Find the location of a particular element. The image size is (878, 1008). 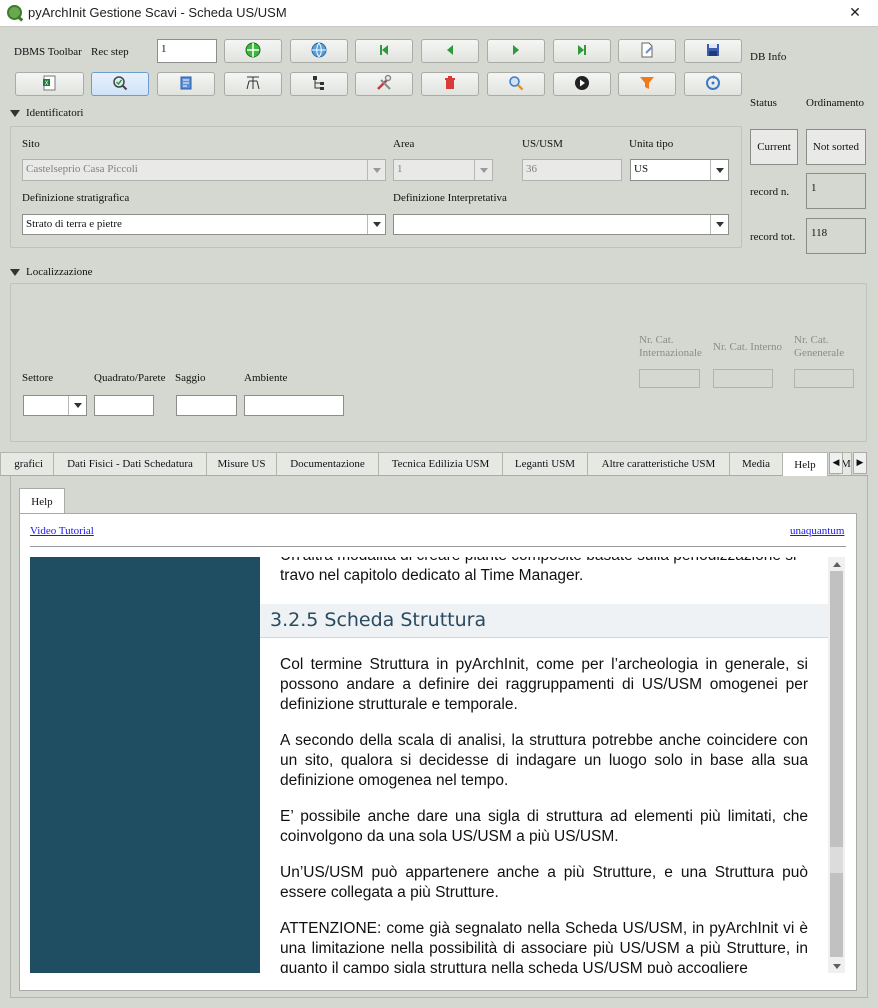

identificatori-header: Identificatori is located at coordinates (46, 113).